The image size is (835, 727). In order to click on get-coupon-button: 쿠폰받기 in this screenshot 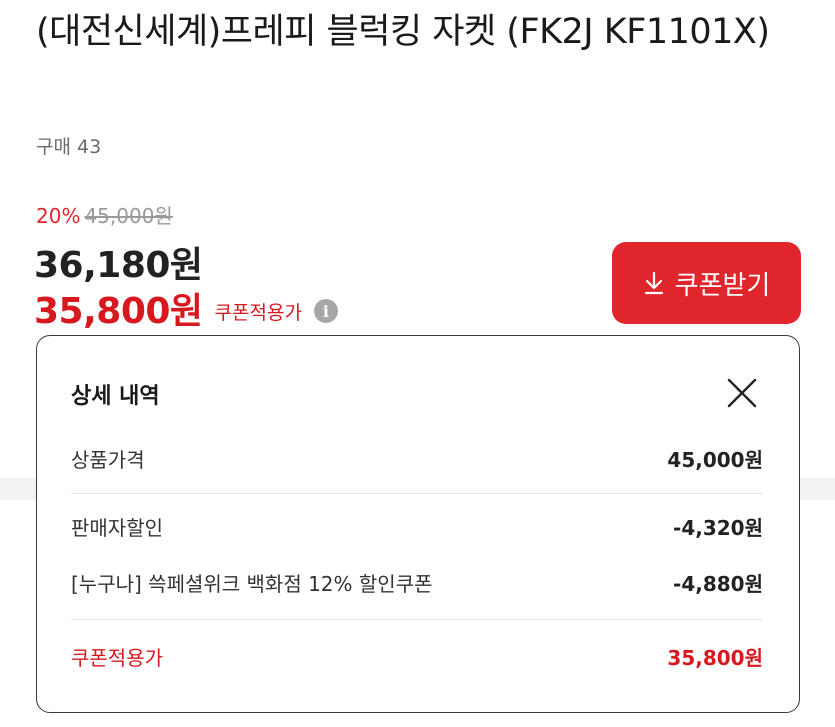, I will do `click(706, 283)`.